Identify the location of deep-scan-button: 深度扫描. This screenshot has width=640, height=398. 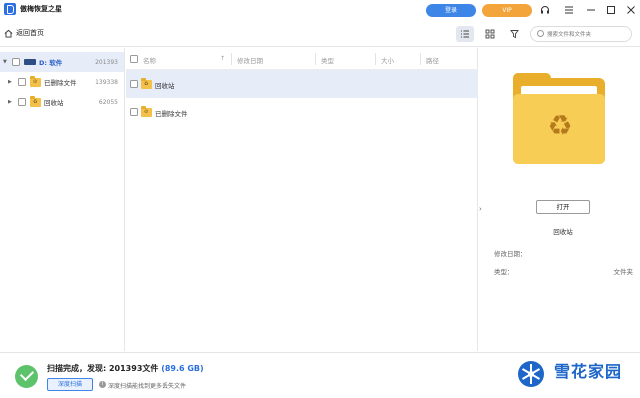
(70, 384).